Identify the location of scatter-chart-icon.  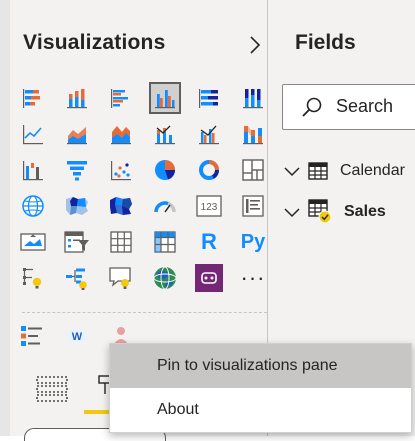
(121, 171).